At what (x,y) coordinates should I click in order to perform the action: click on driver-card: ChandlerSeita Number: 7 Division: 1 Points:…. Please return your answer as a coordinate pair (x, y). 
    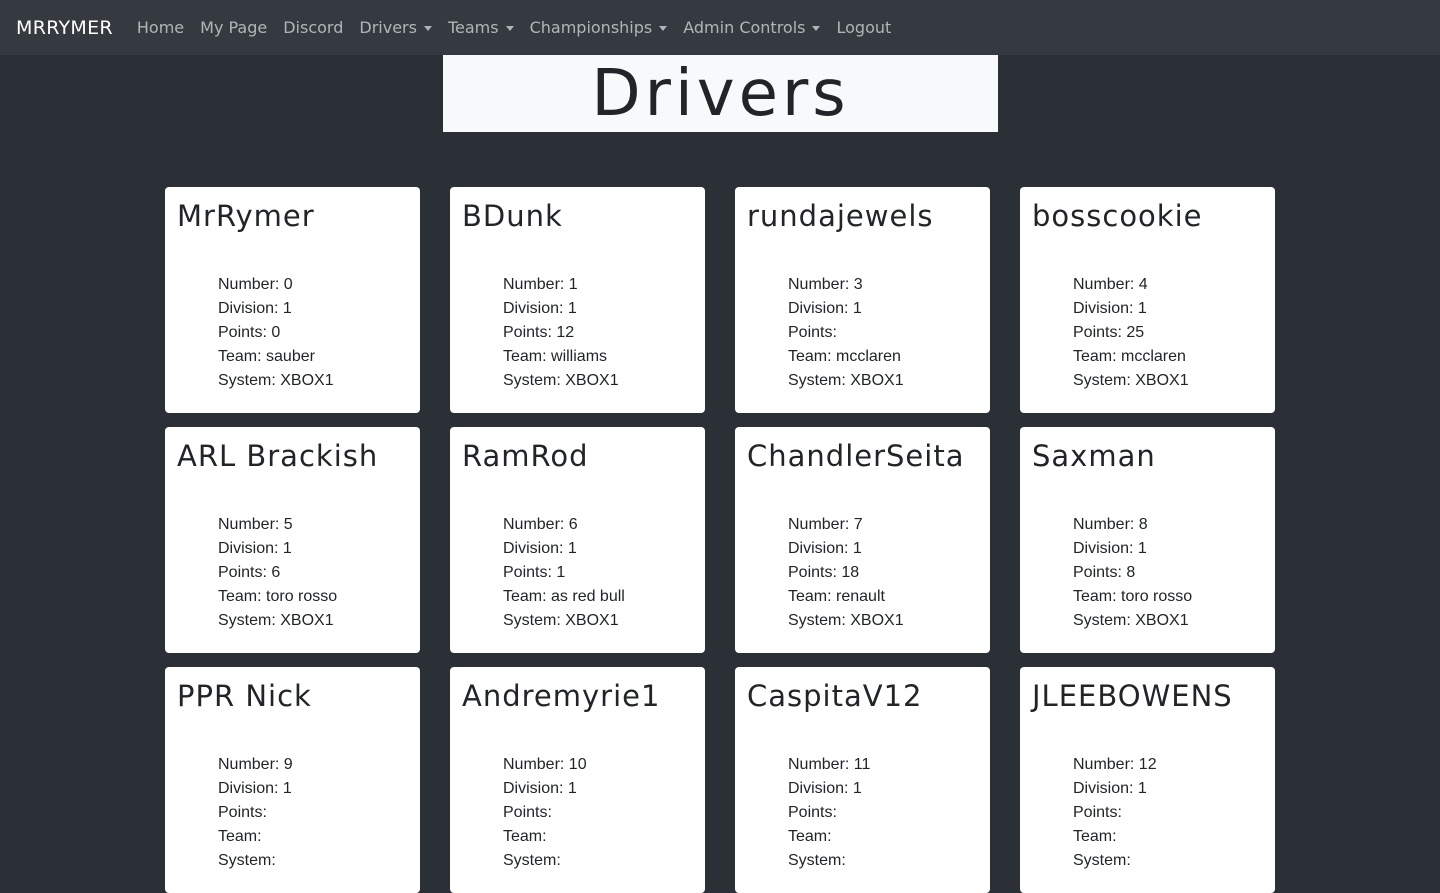
    Looking at the image, I should click on (862, 540).